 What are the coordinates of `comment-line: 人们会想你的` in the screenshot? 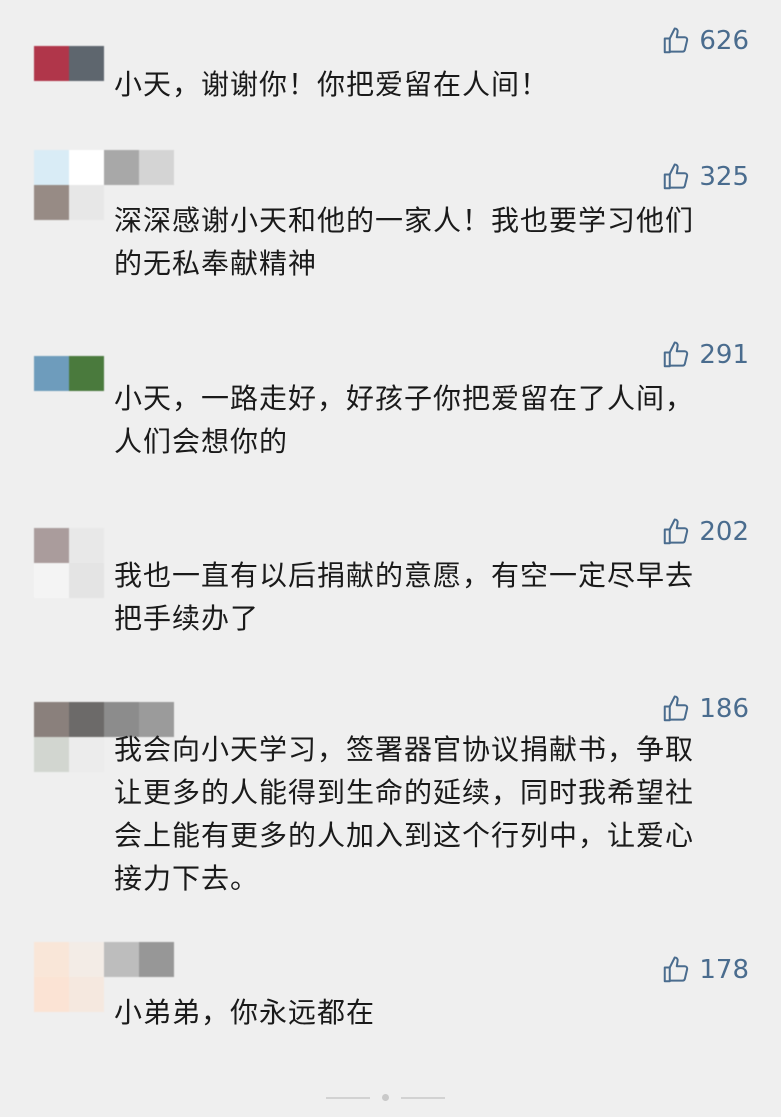 It's located at (201, 441).